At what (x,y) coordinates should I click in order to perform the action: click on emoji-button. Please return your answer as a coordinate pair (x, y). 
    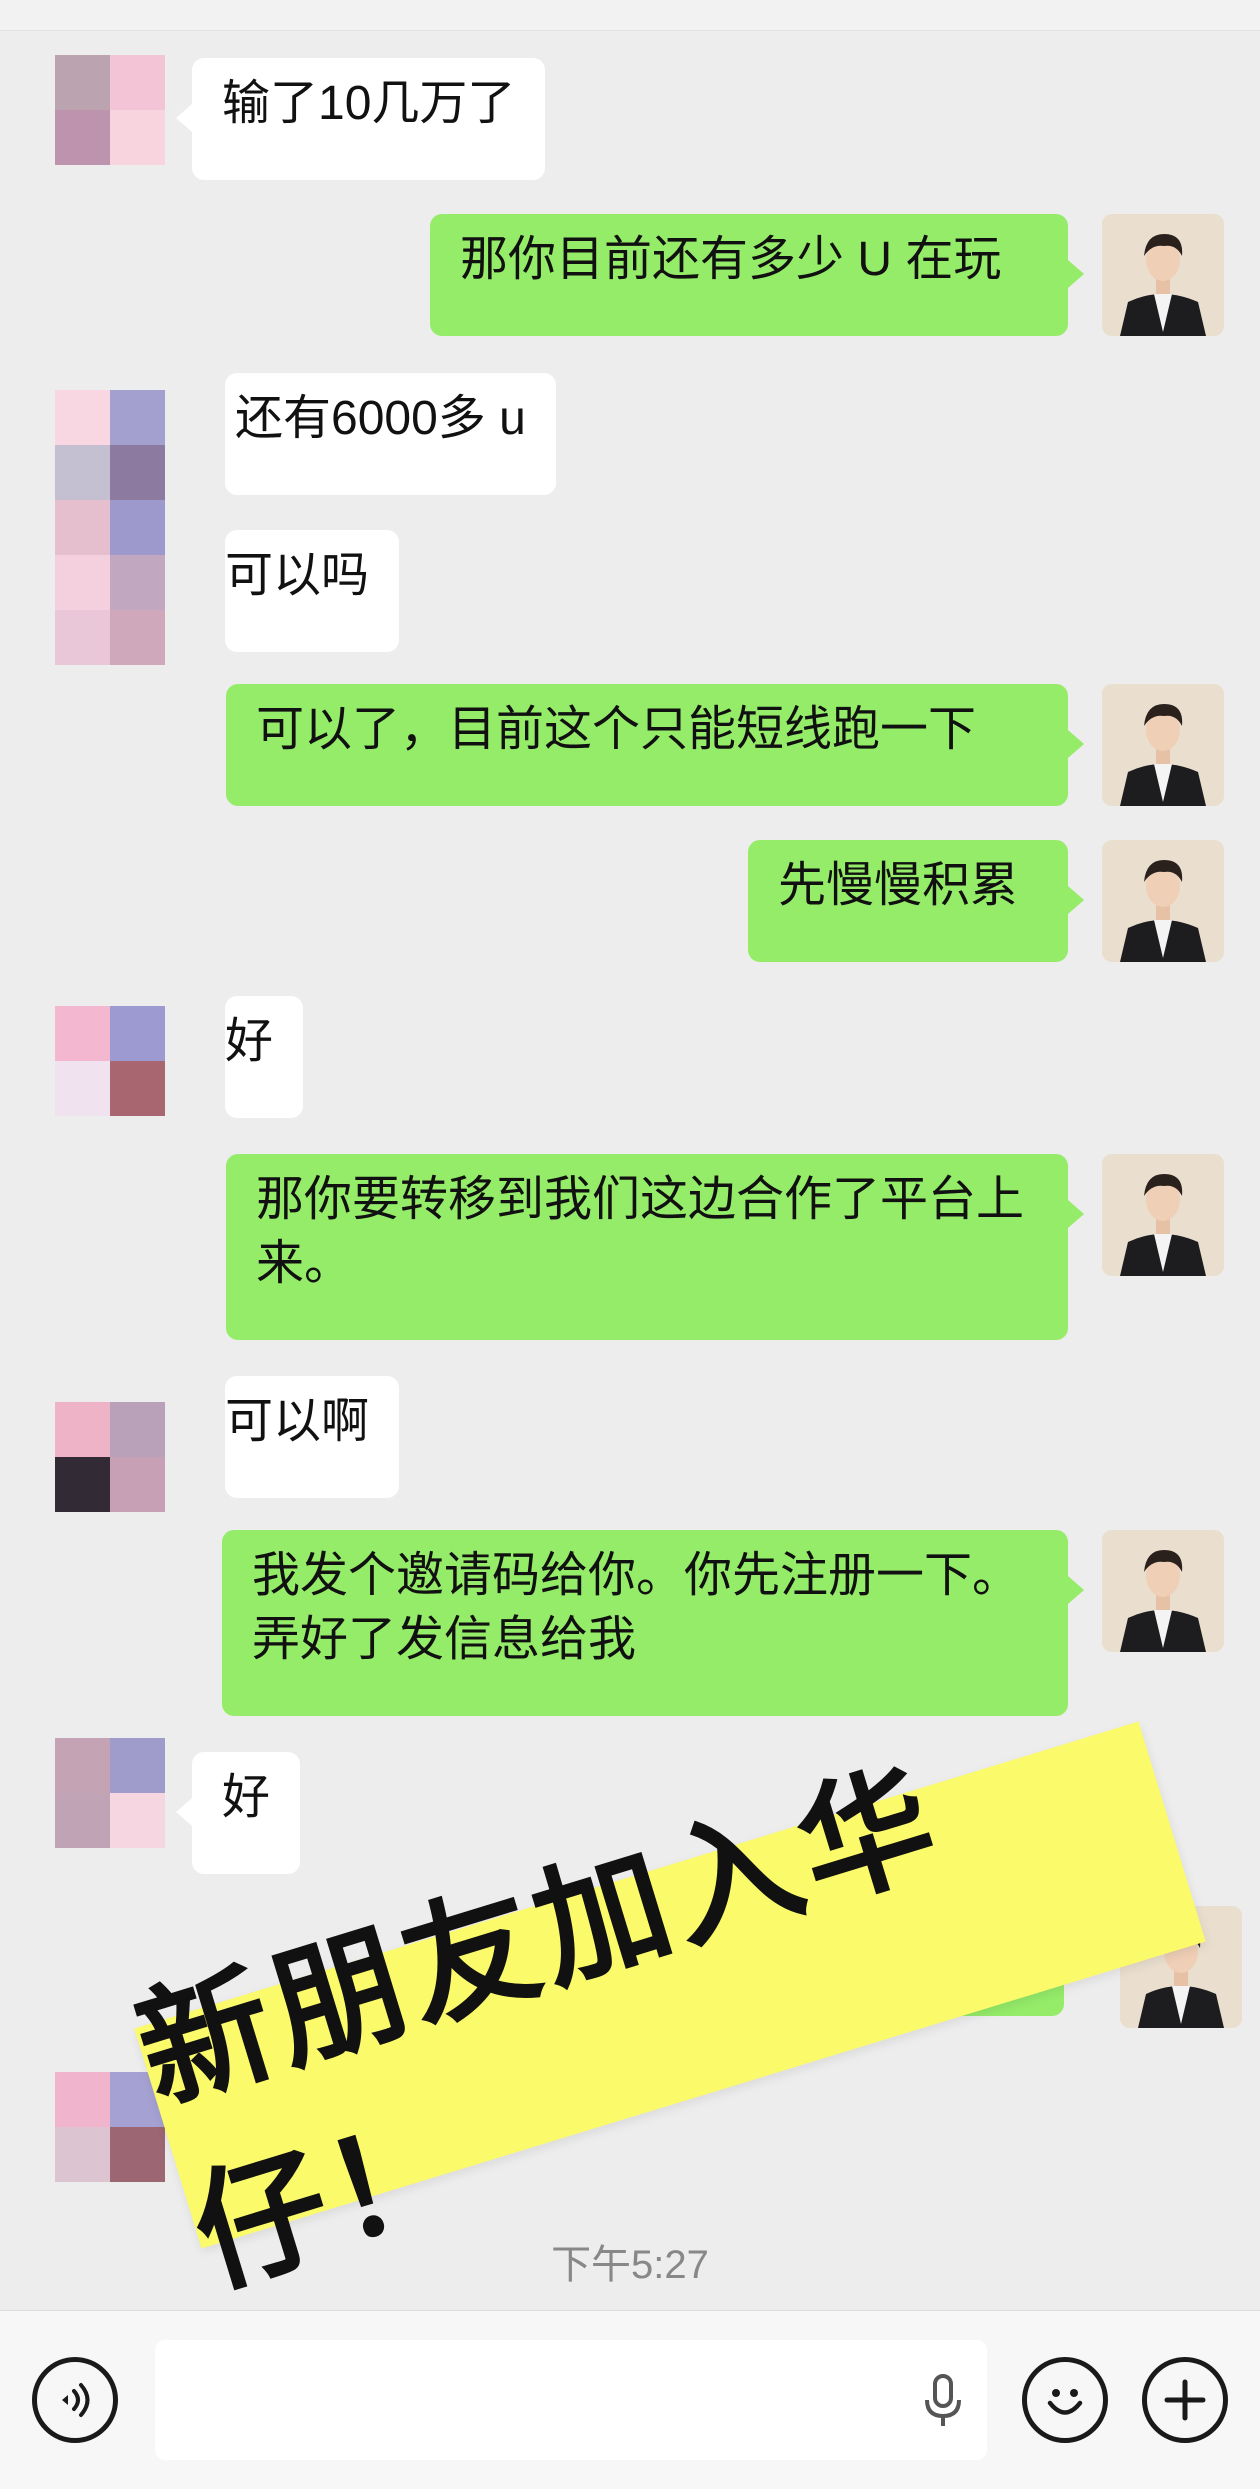
    Looking at the image, I should click on (1065, 2400).